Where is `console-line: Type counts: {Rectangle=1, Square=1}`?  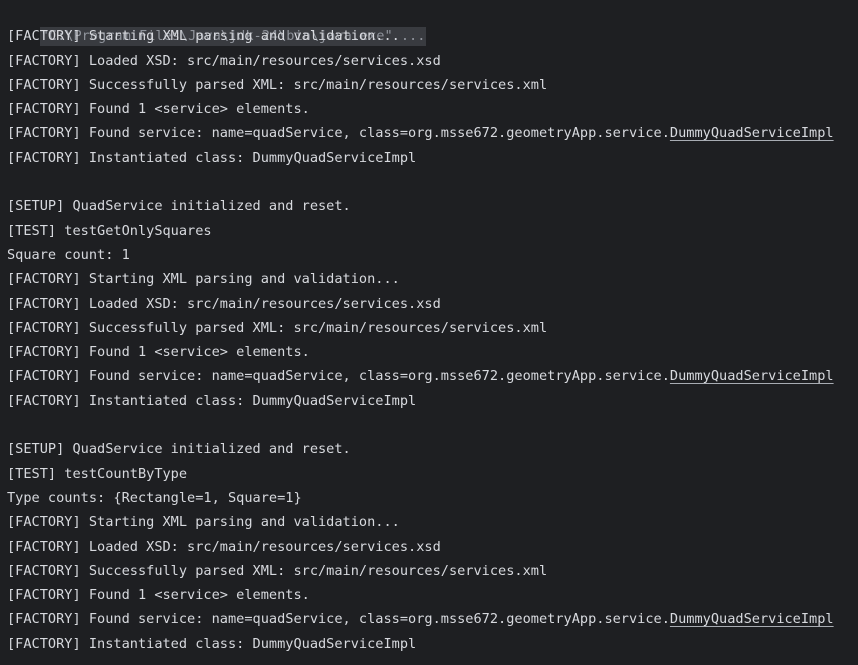 console-line: Type counts: {Rectangle=1, Square=1} is located at coordinates (154, 497).